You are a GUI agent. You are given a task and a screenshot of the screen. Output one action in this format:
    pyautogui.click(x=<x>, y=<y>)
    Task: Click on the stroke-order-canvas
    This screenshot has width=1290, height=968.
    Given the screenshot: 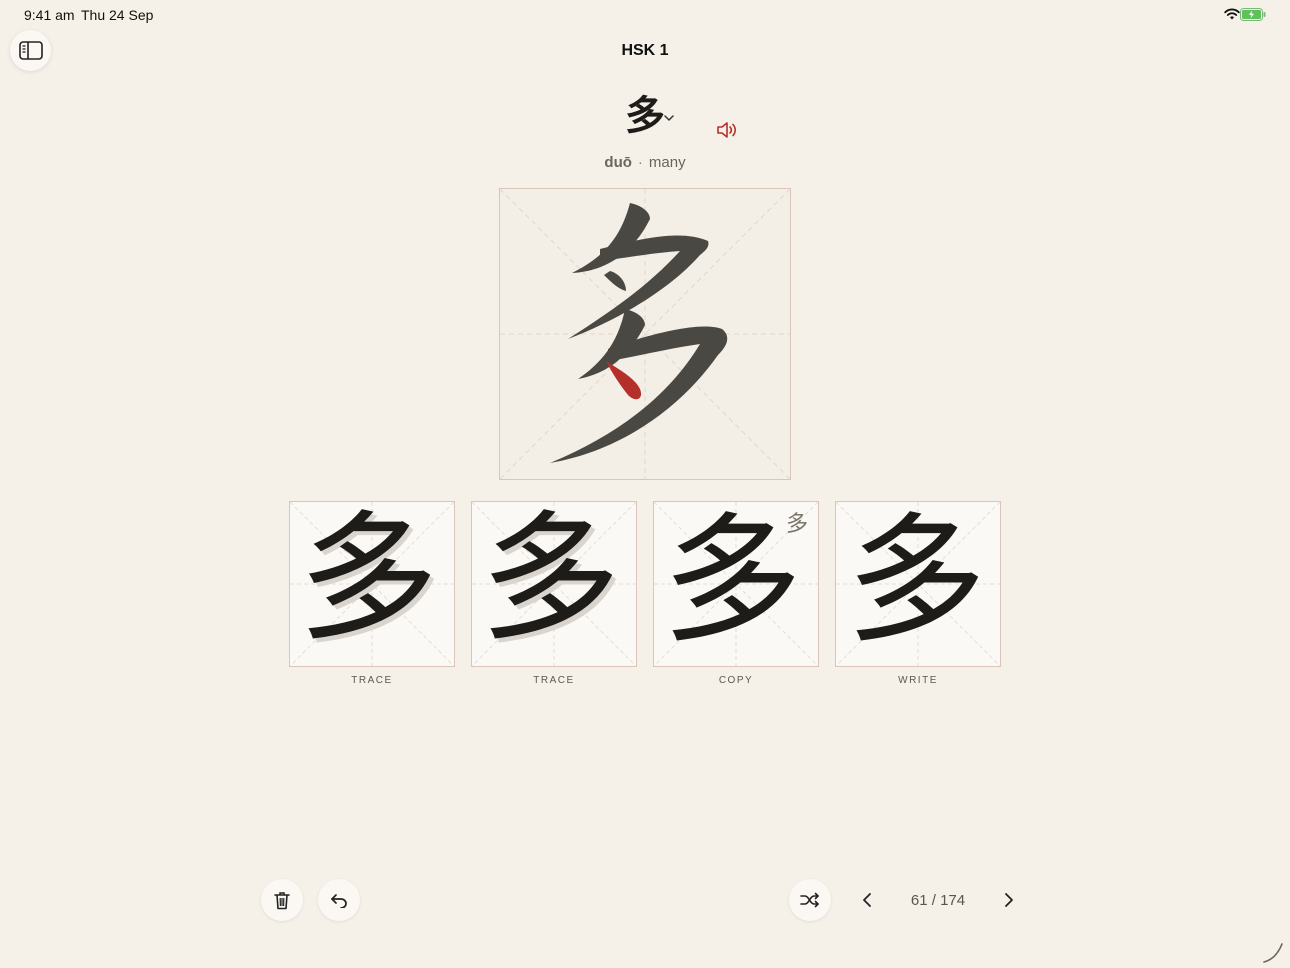 What is the action you would take?
    pyautogui.click(x=645, y=334)
    